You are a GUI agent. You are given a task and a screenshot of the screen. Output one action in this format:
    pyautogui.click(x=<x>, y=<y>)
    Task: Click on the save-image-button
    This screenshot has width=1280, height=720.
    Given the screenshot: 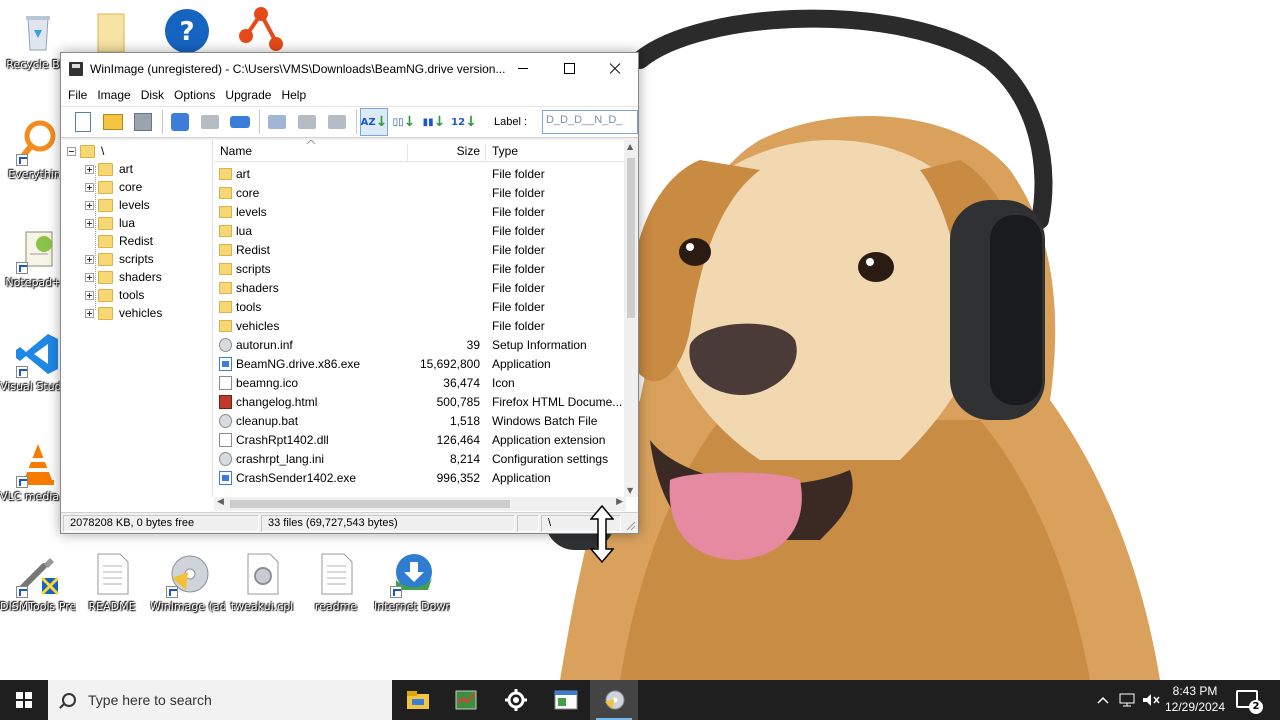 What is the action you would take?
    pyautogui.click(x=143, y=122)
    